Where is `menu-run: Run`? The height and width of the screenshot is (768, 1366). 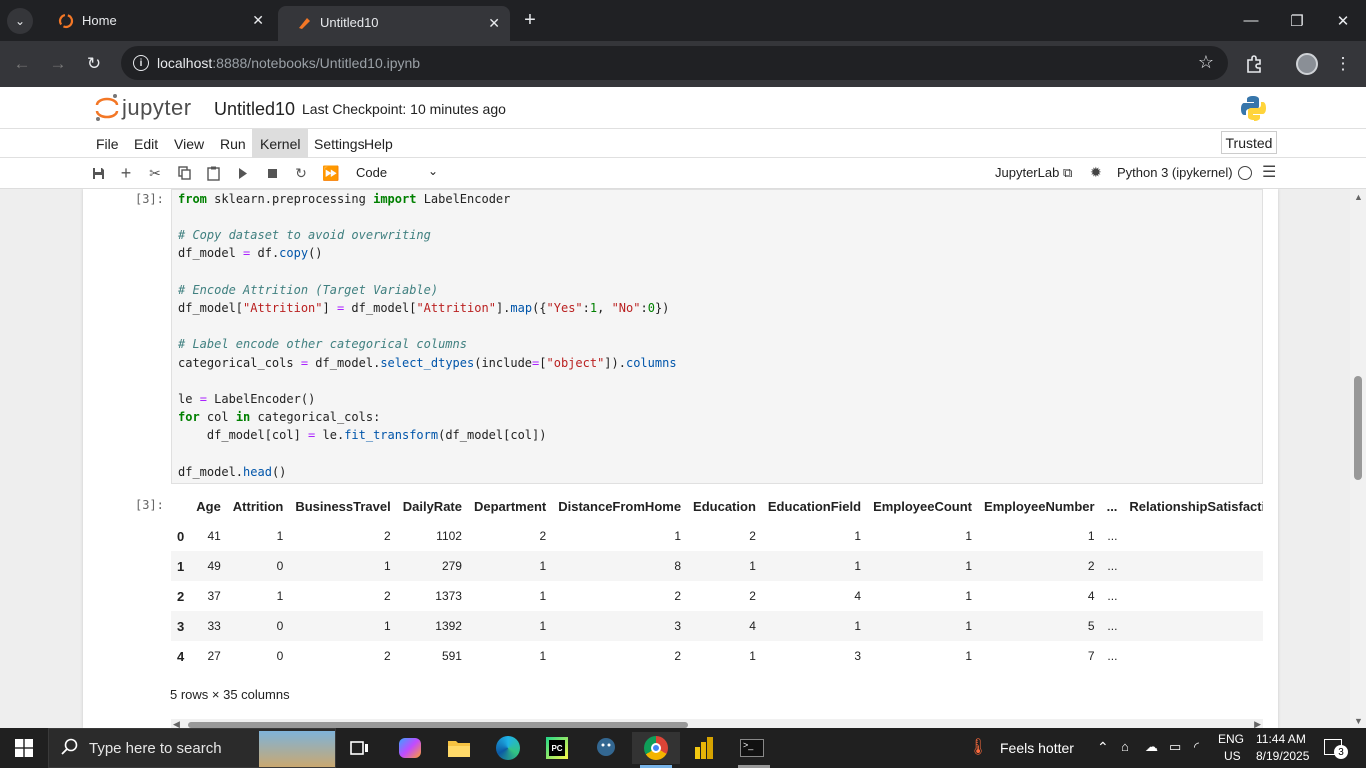 menu-run: Run is located at coordinates (233, 143).